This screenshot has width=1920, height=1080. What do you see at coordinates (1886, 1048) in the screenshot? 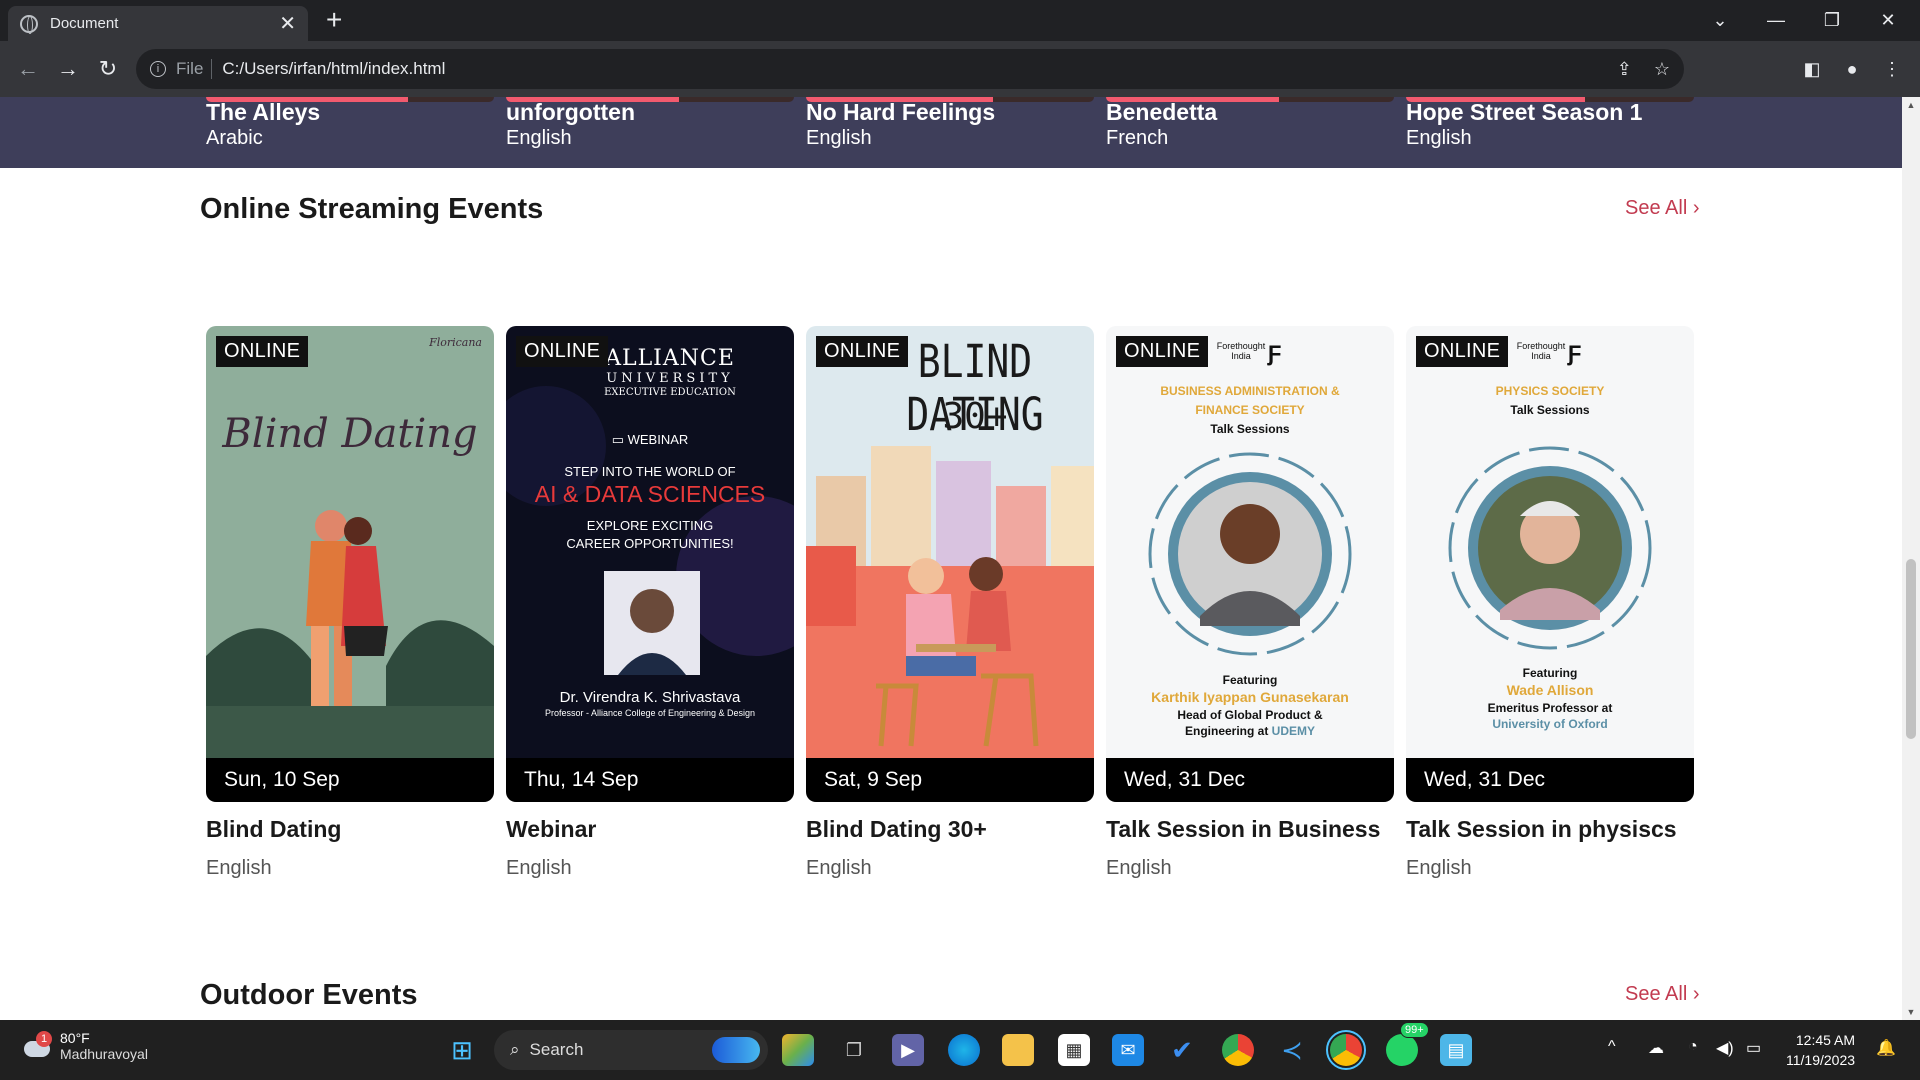
I see `notification-bell-icon: 🔔` at bounding box center [1886, 1048].